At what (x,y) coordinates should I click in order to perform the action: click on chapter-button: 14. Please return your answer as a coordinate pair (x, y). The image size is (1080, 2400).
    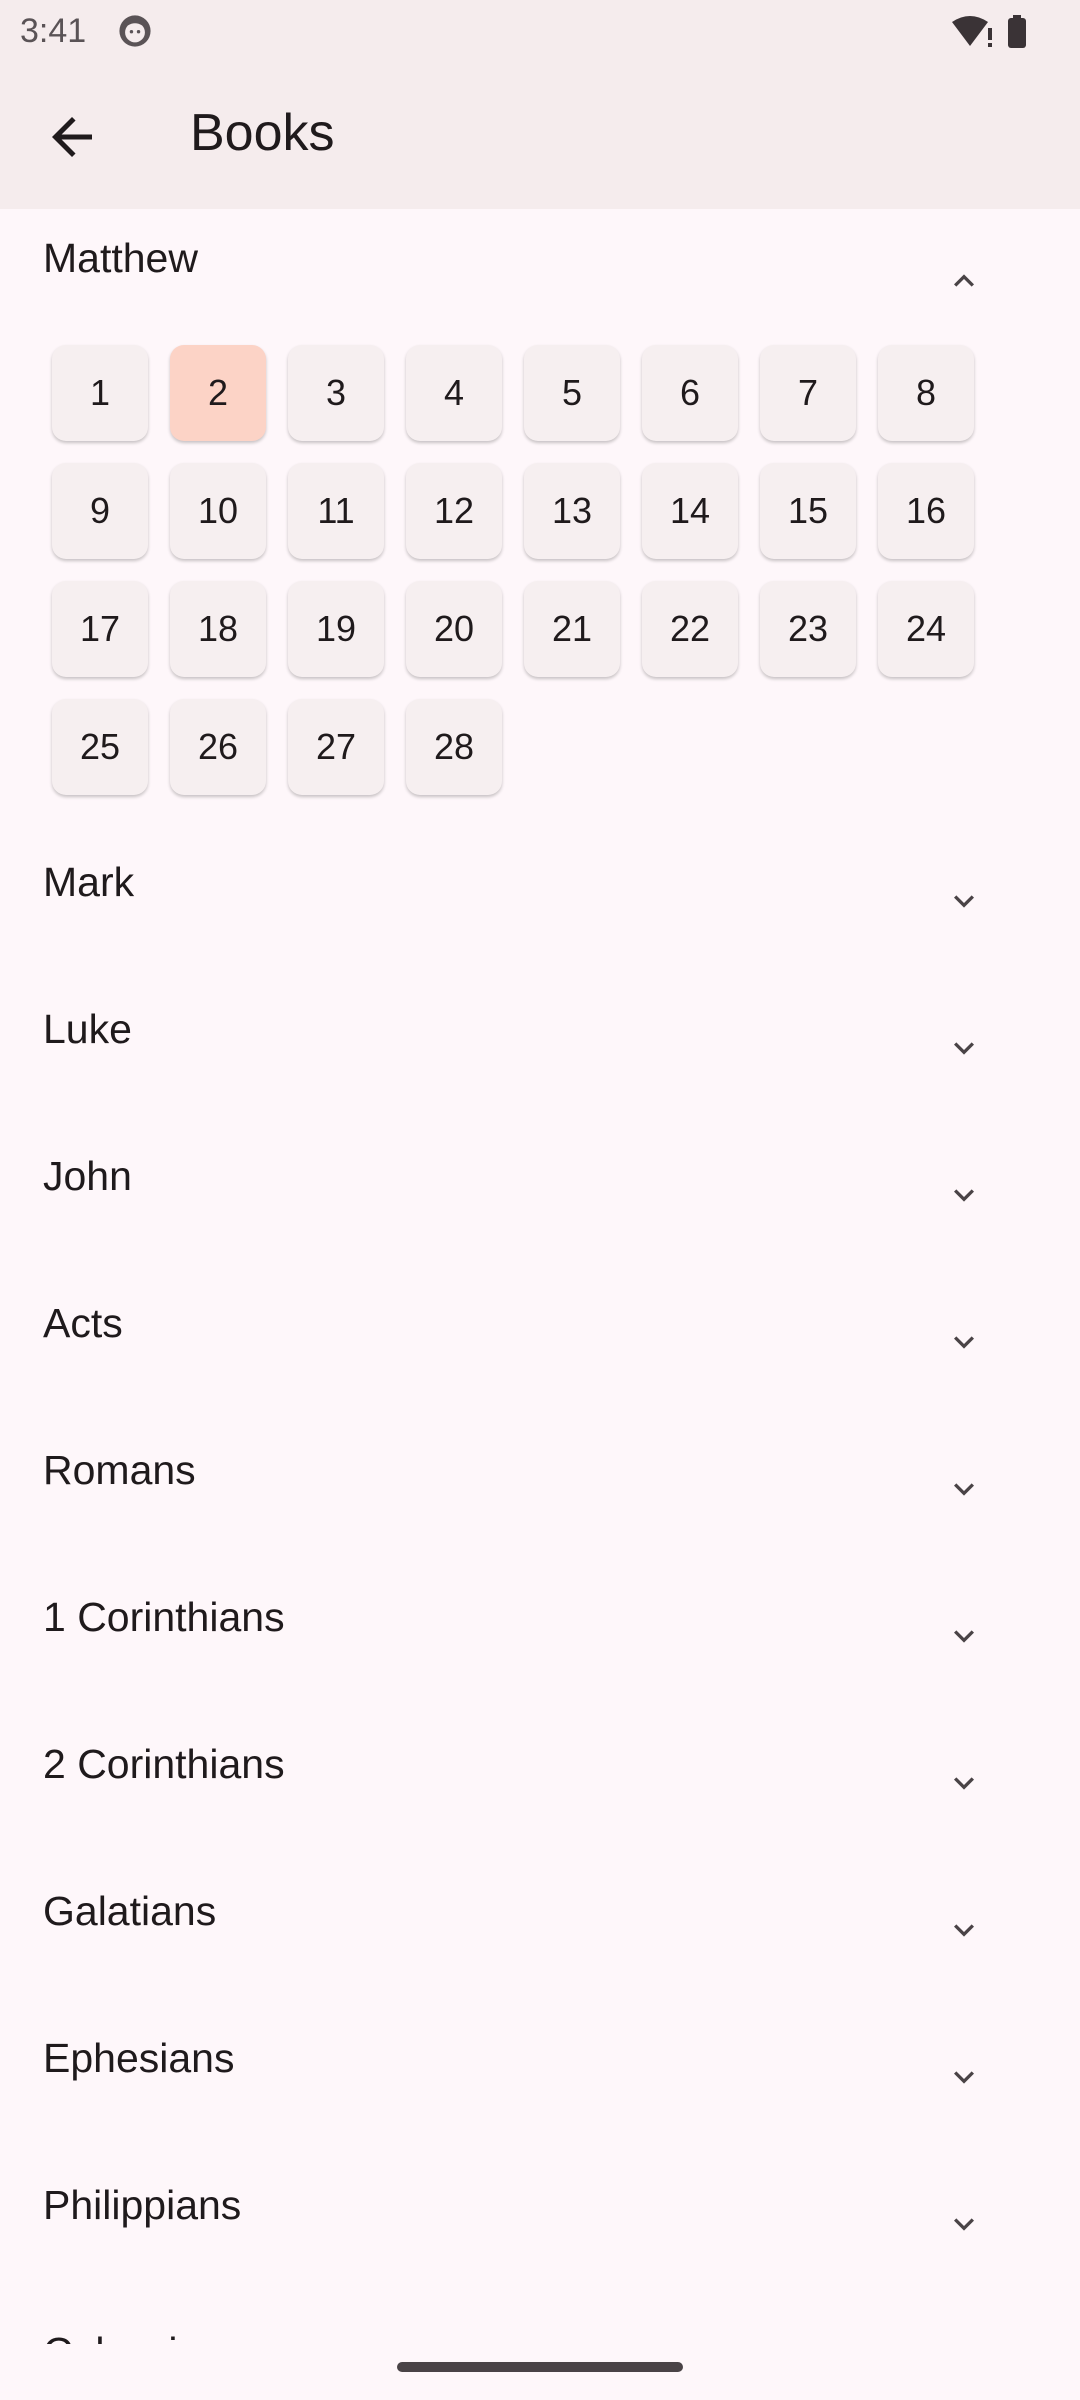
    Looking at the image, I should click on (690, 511).